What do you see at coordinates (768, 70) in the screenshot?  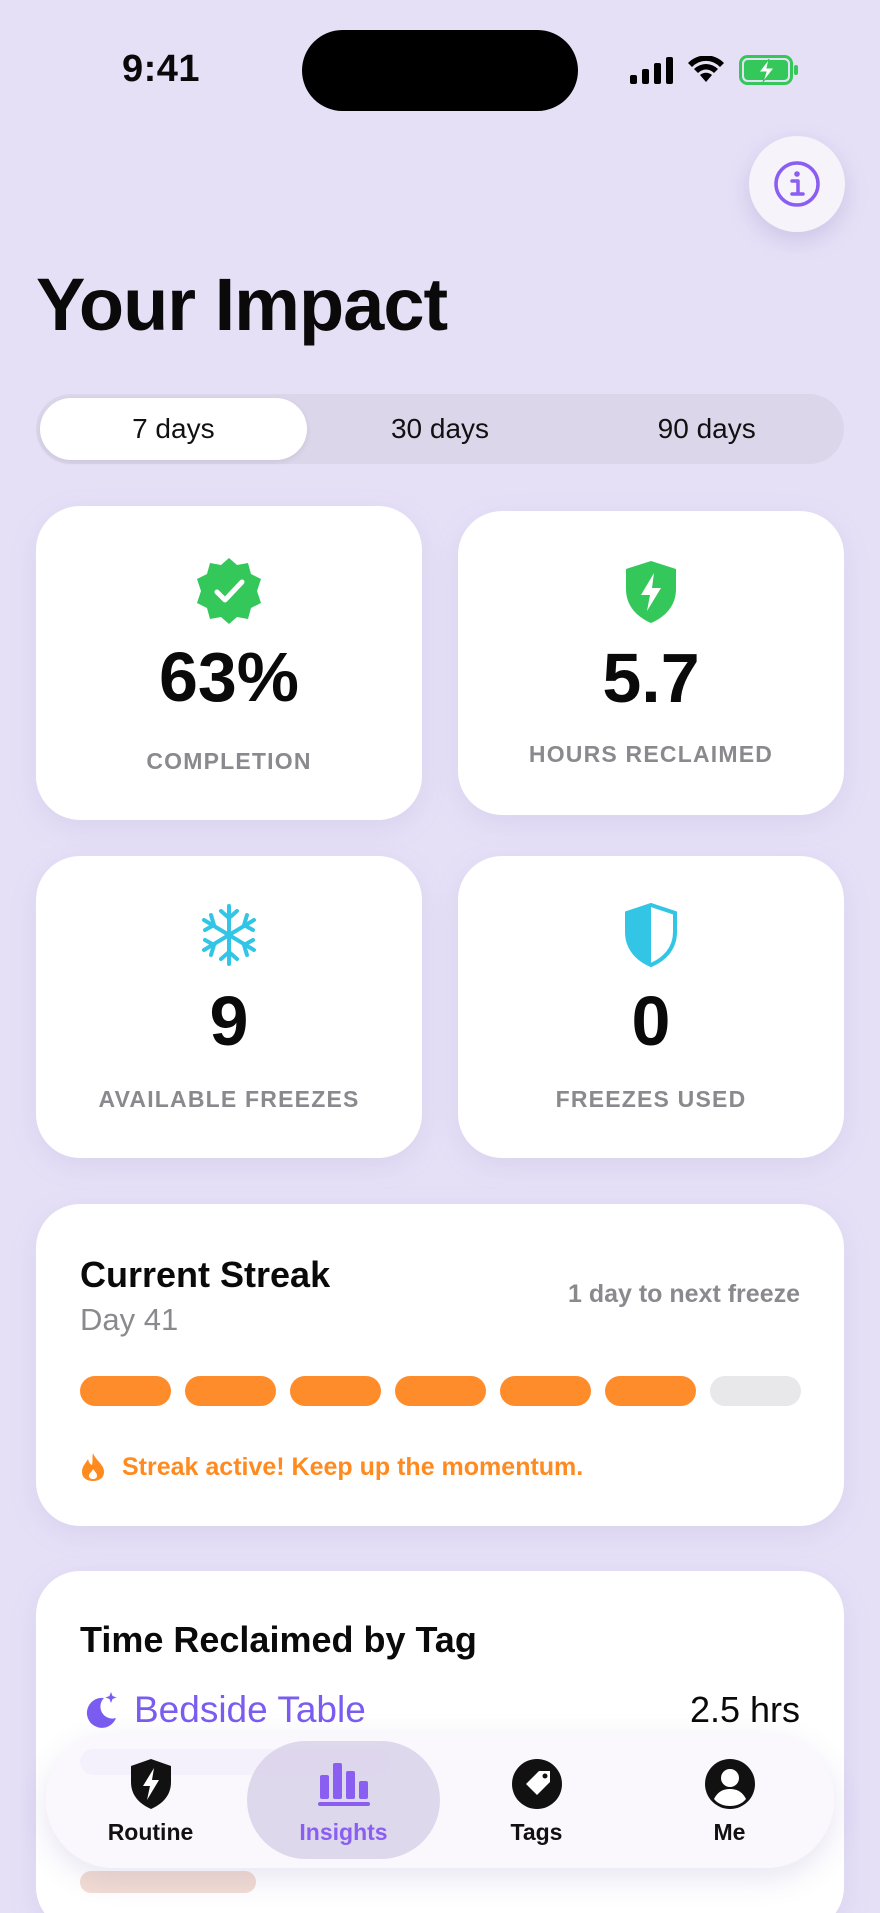 I see `battery-charging-icon` at bounding box center [768, 70].